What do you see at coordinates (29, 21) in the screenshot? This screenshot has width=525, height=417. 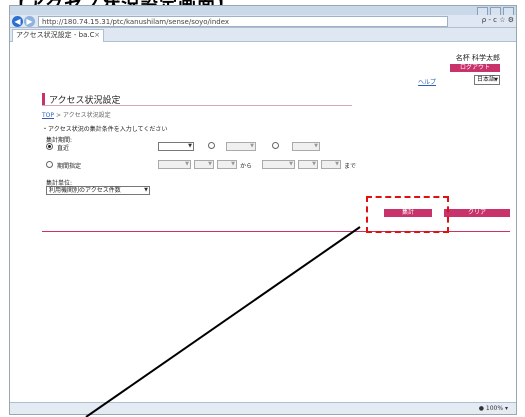 I see `forward-arrow-icon: ▶` at bounding box center [29, 21].